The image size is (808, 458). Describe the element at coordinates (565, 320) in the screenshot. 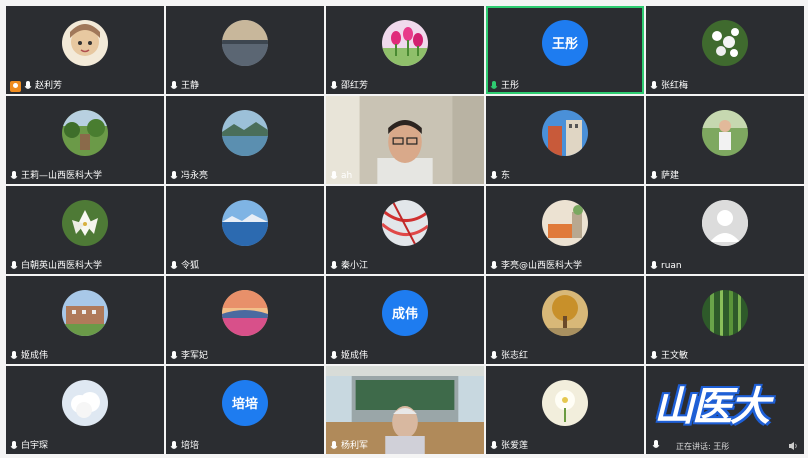

I see `participant-tile: 张志红` at that location.